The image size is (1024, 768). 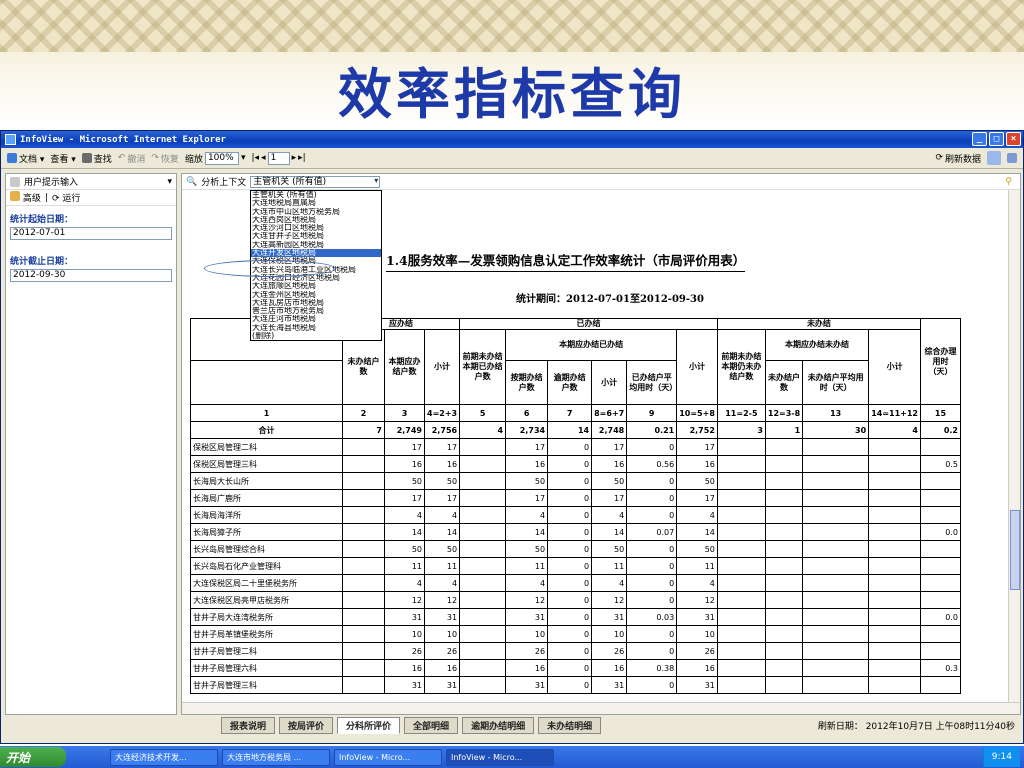 What do you see at coordinates (1014, 446) in the screenshot?
I see `vertical-scrollbar` at bounding box center [1014, 446].